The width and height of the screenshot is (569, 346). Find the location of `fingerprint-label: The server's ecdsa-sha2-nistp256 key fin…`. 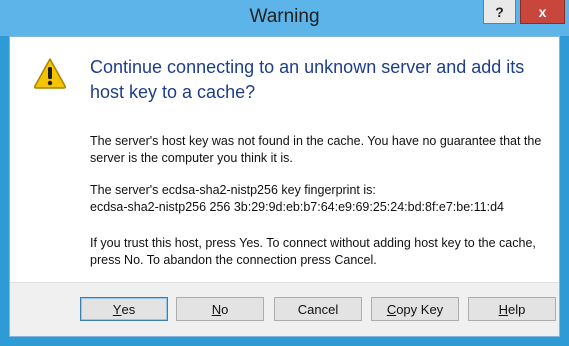

fingerprint-label: The server's ecdsa-sha2-nistp256 key fin… is located at coordinates (233, 190).